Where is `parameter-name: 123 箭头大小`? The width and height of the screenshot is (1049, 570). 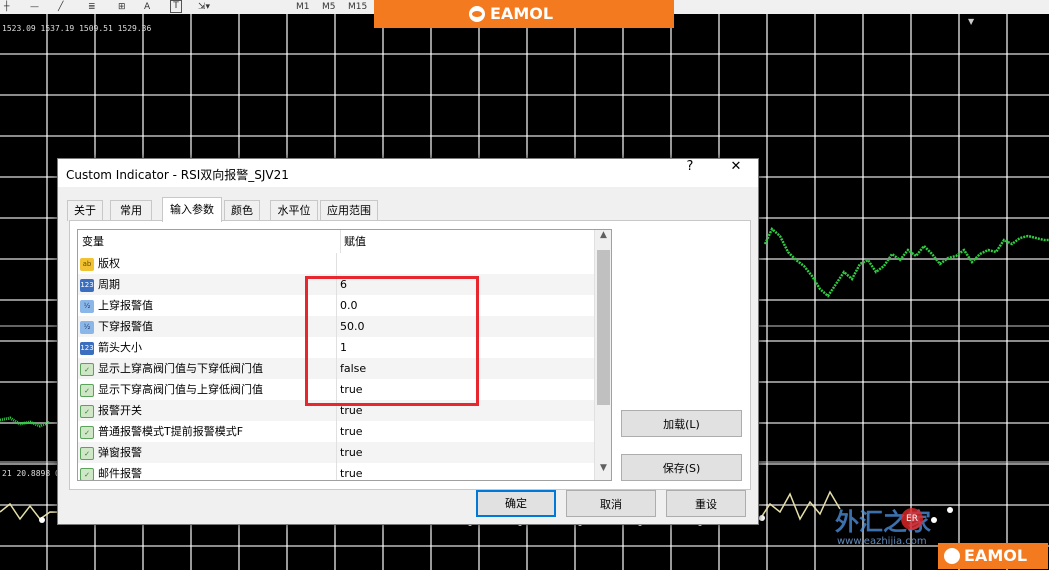 parameter-name: 123 箭头大小 is located at coordinates (205, 347).